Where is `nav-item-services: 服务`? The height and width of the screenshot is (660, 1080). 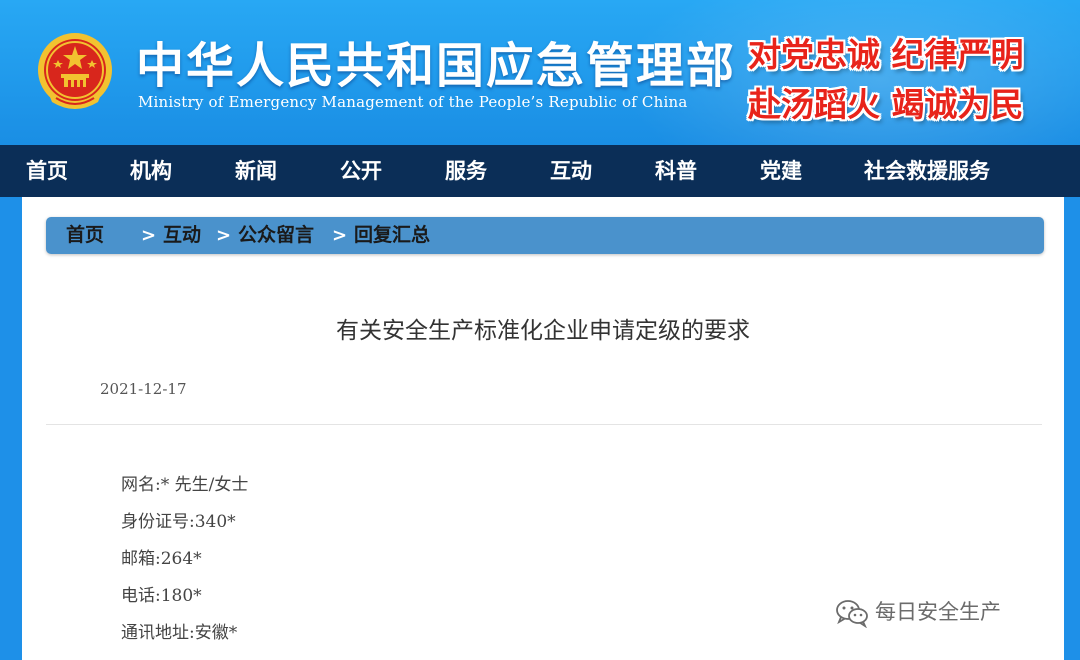
nav-item-services: 服务 is located at coordinates (466, 171).